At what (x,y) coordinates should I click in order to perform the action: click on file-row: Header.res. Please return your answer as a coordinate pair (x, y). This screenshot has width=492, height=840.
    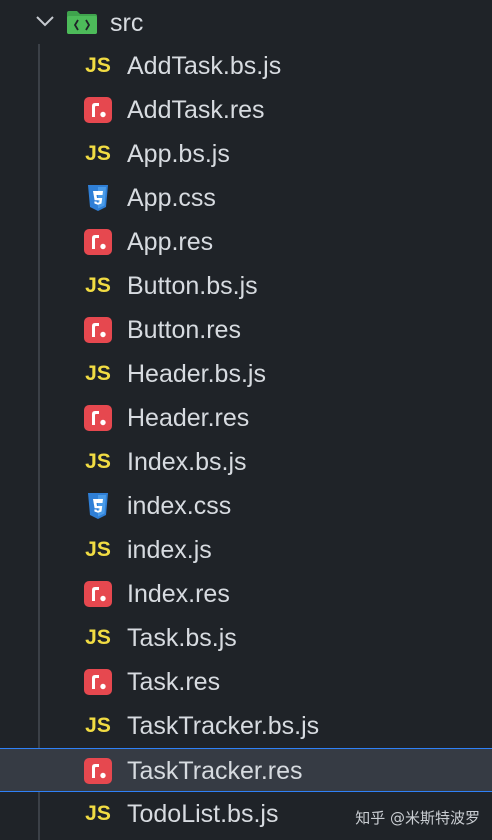
    Looking at the image, I should click on (246, 418).